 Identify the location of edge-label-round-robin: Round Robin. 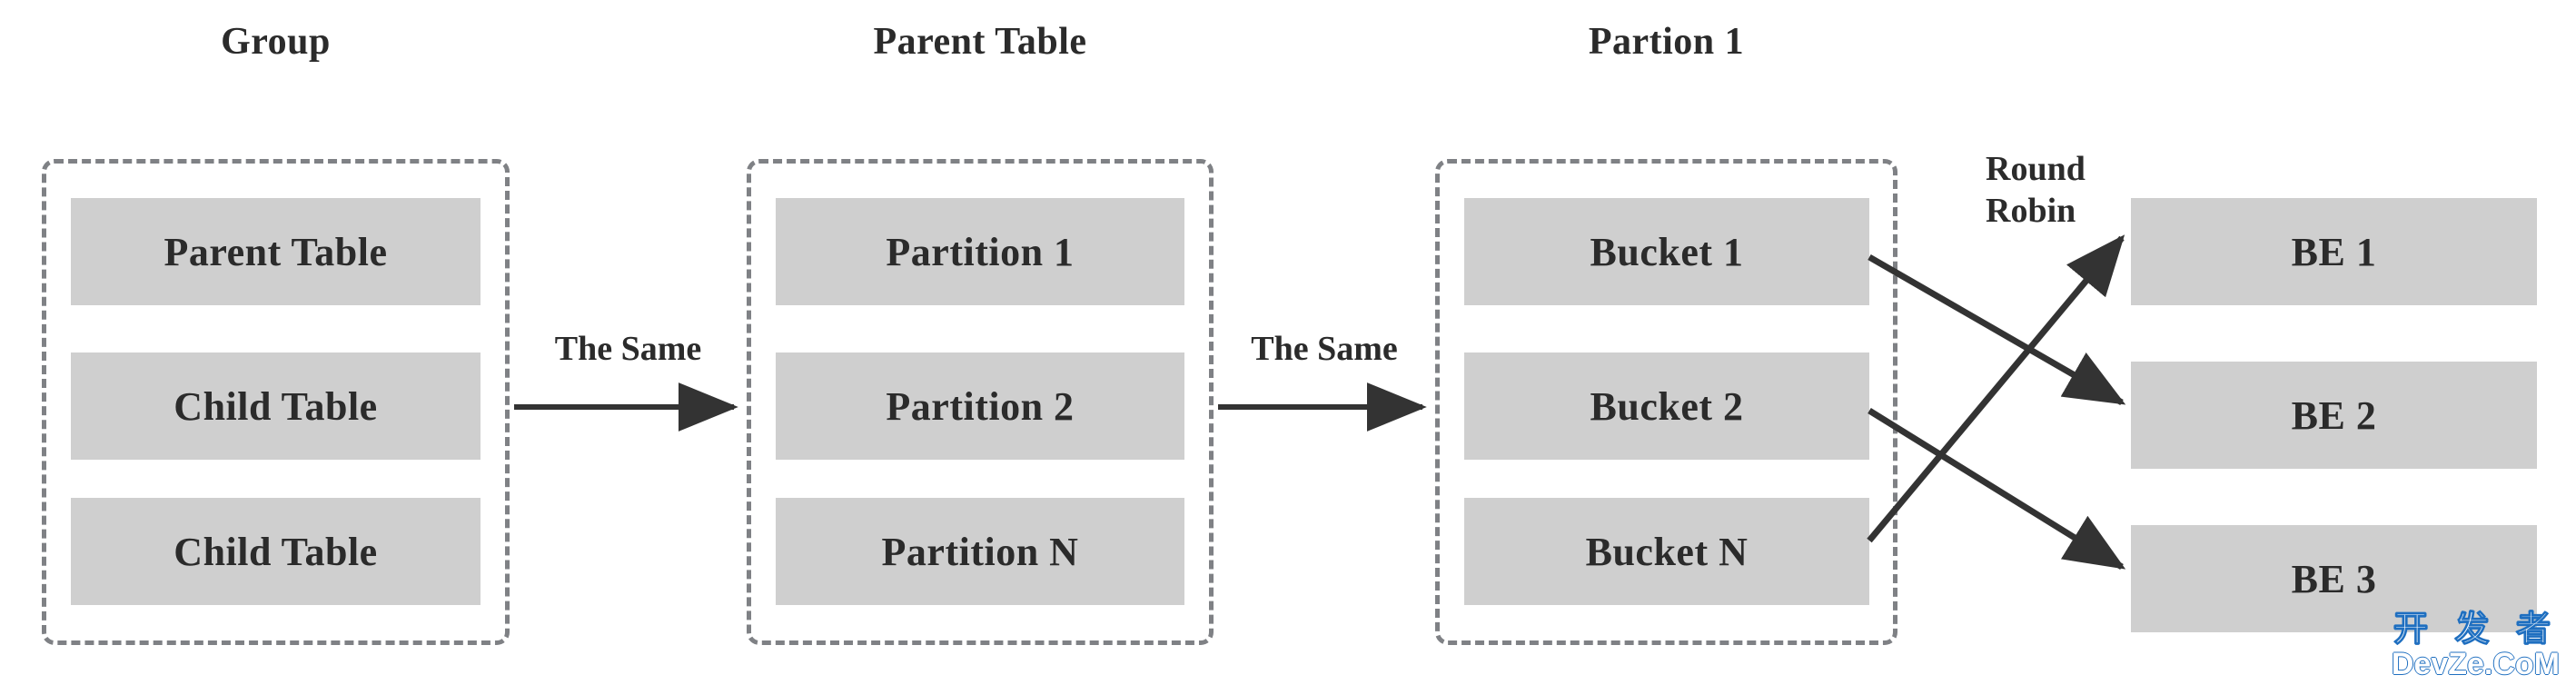
(2036, 190).